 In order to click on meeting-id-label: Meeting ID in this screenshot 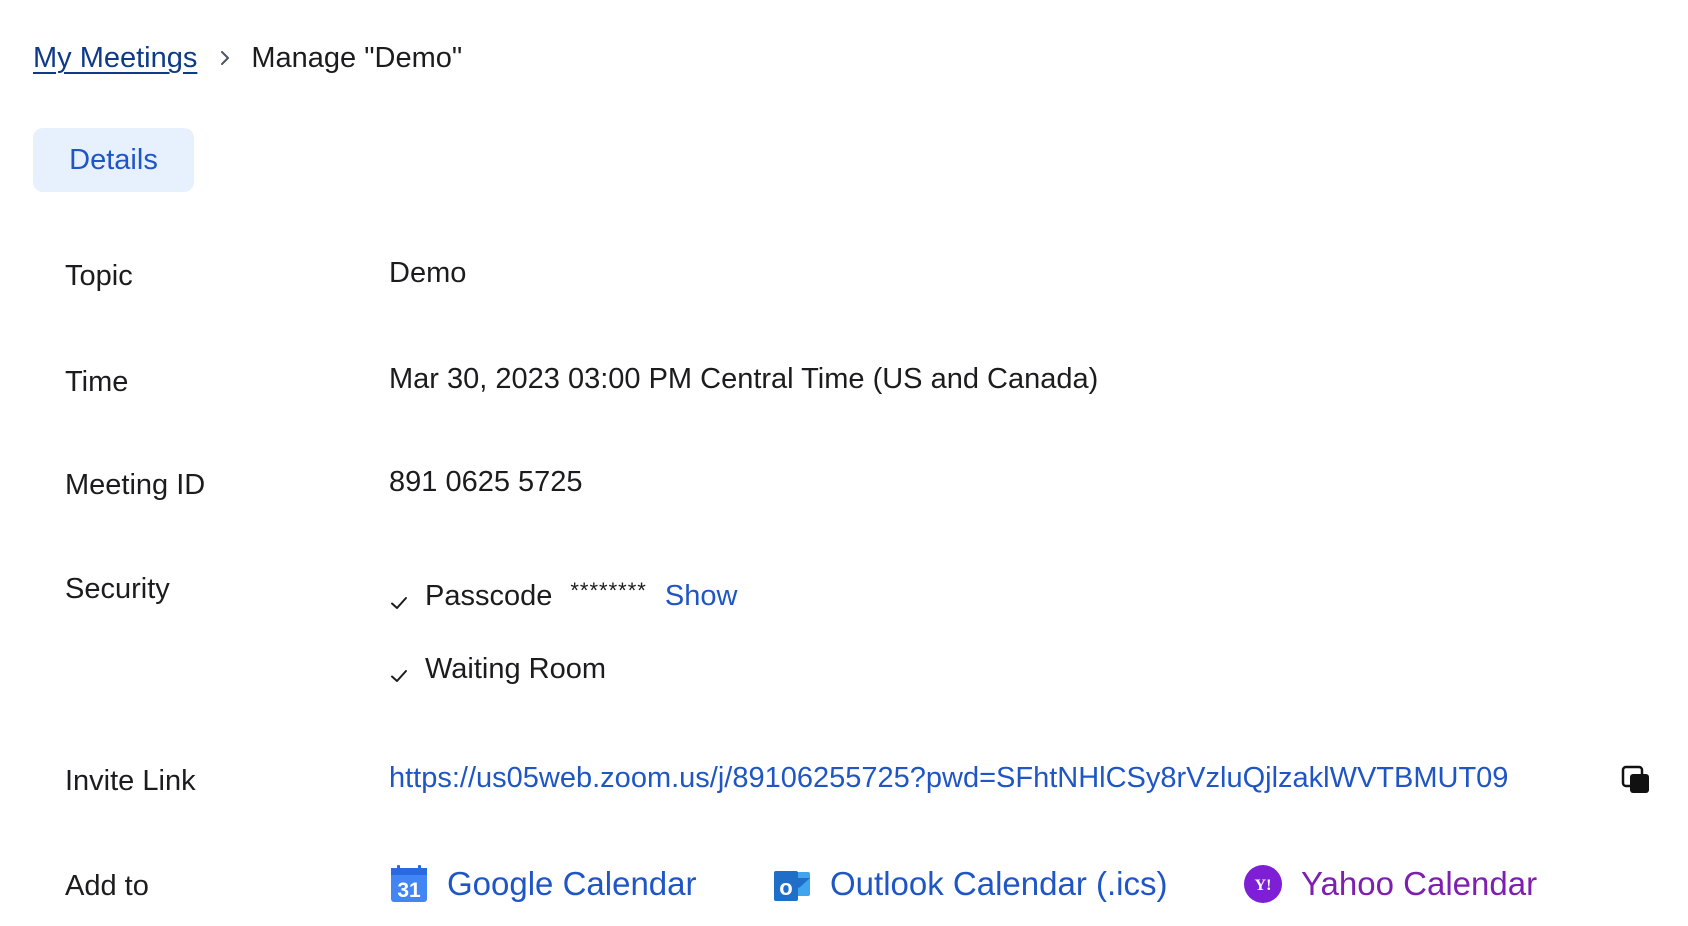, I will do `click(135, 485)`.